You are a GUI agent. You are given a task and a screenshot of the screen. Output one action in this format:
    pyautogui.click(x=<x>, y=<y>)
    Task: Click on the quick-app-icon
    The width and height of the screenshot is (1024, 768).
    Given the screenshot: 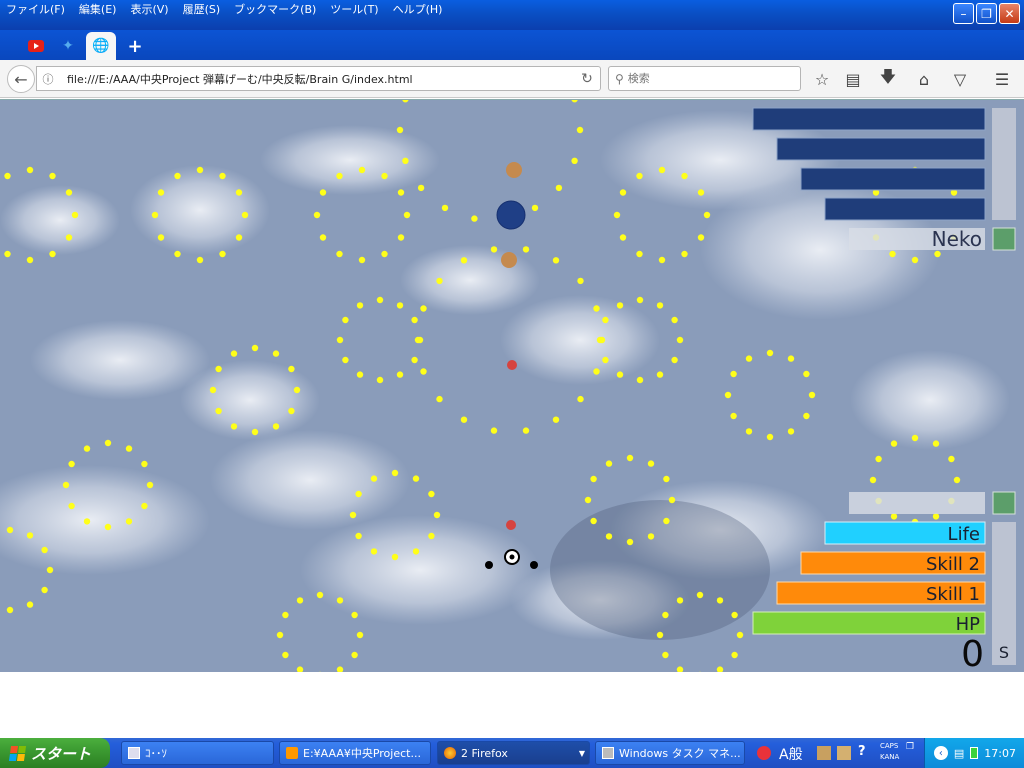 What is the action you would take?
    pyautogui.click(x=764, y=753)
    